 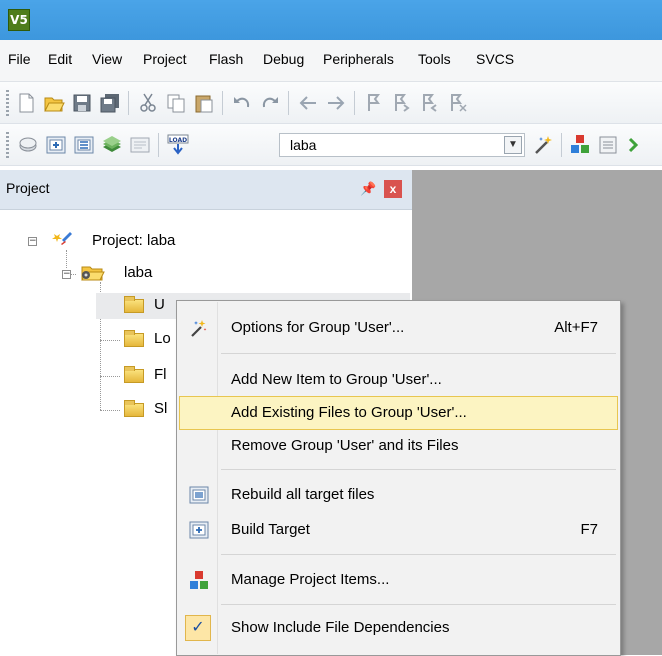 What do you see at coordinates (54, 103) in the screenshot?
I see `open-folder-icon` at bounding box center [54, 103].